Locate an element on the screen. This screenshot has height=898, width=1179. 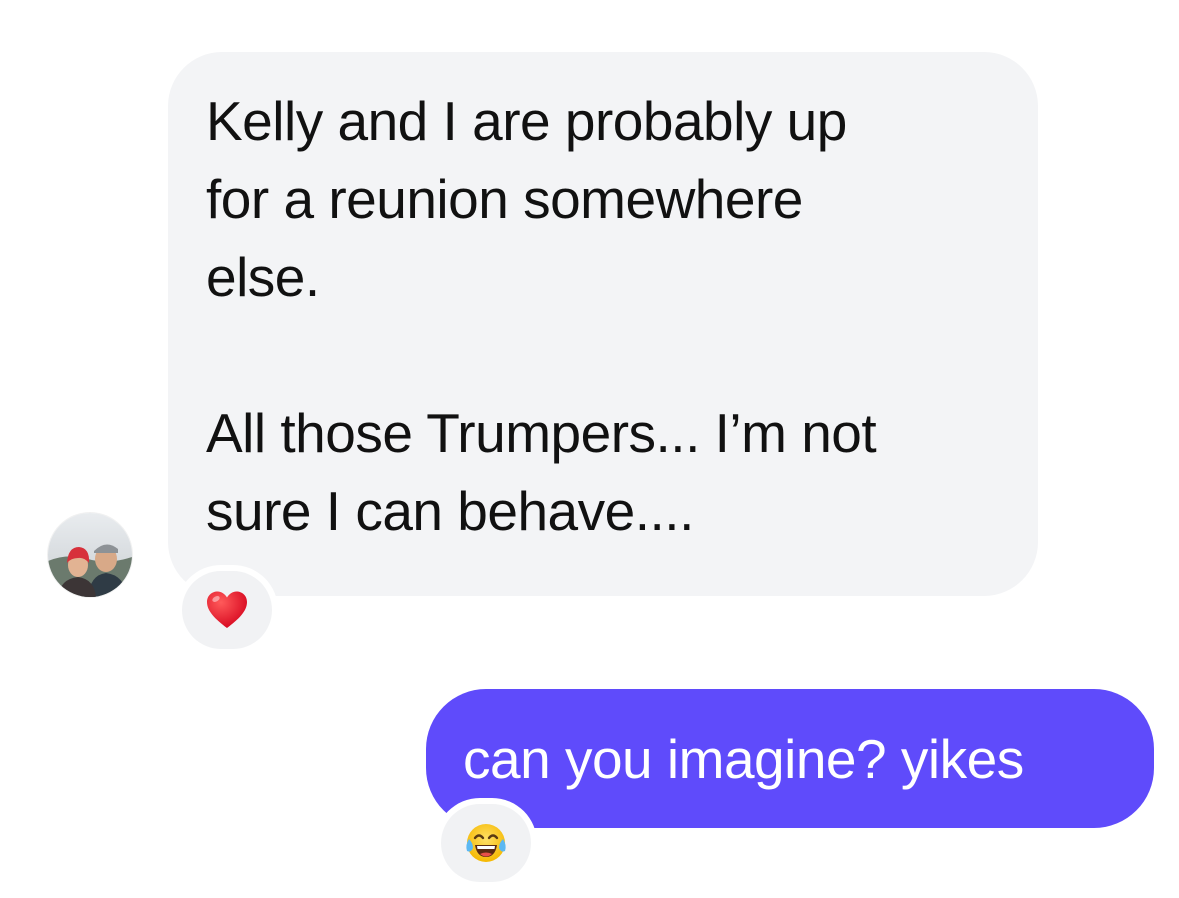
avatar-photo-icon is located at coordinates (90, 555).